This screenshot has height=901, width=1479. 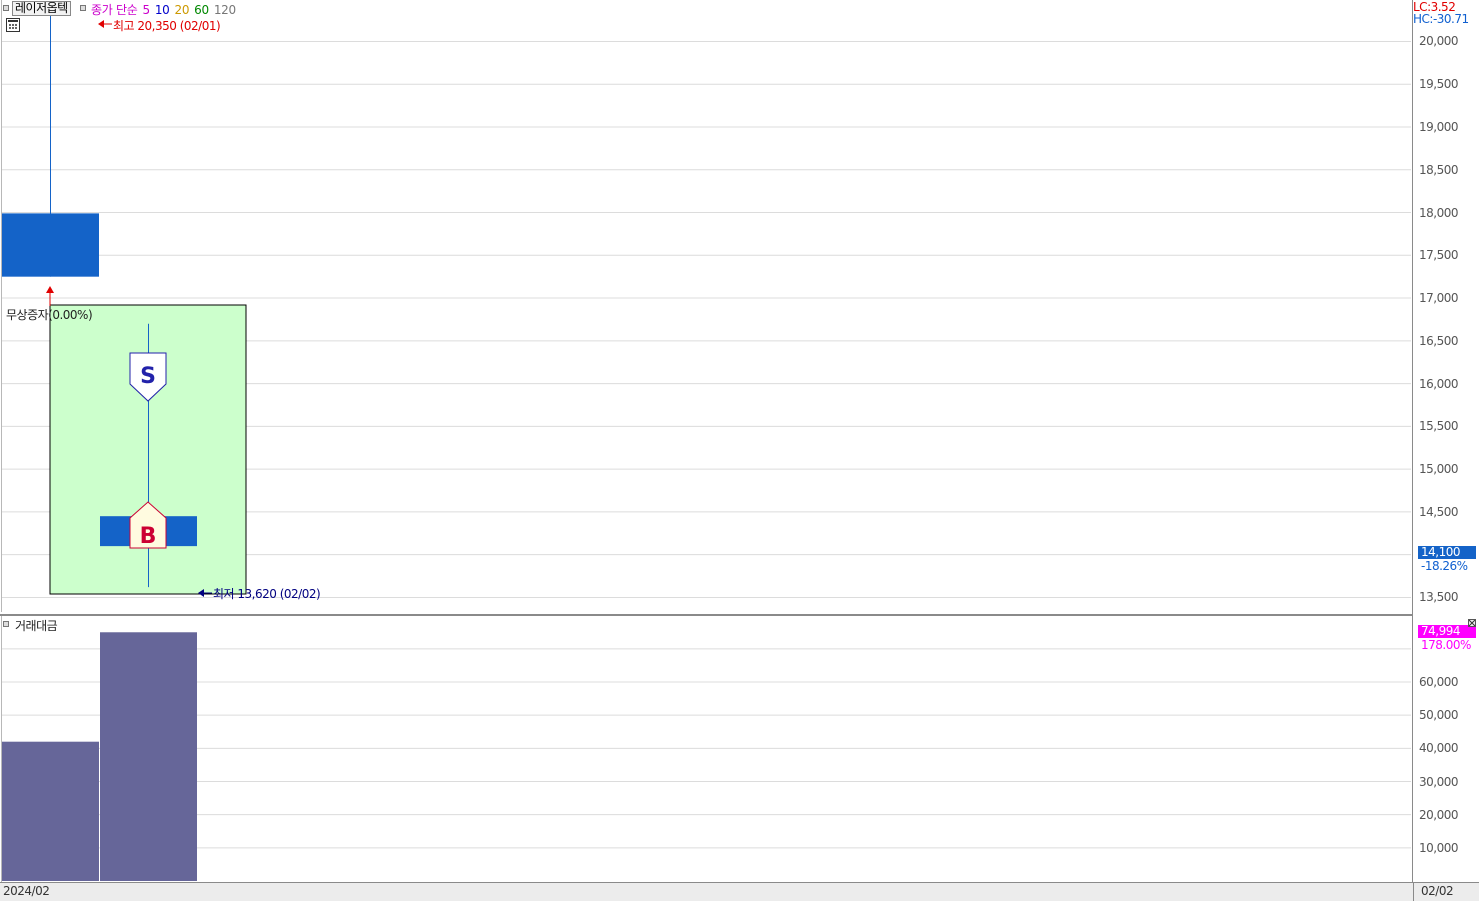 What do you see at coordinates (1439, 426) in the screenshot?
I see `price-tick-label: 15,500` at bounding box center [1439, 426].